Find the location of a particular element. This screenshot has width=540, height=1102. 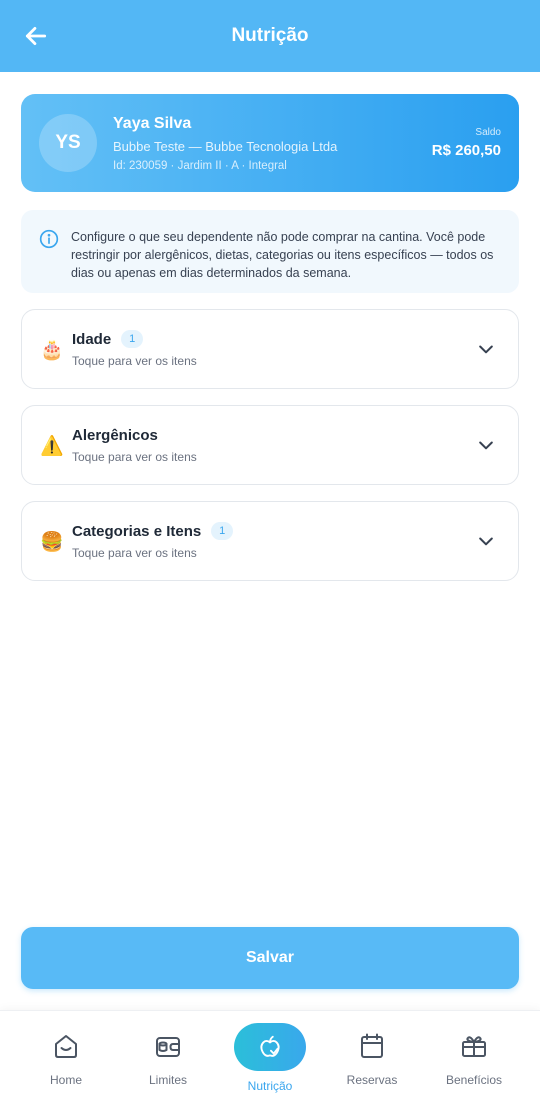

apple-icon is located at coordinates (270, 1046).